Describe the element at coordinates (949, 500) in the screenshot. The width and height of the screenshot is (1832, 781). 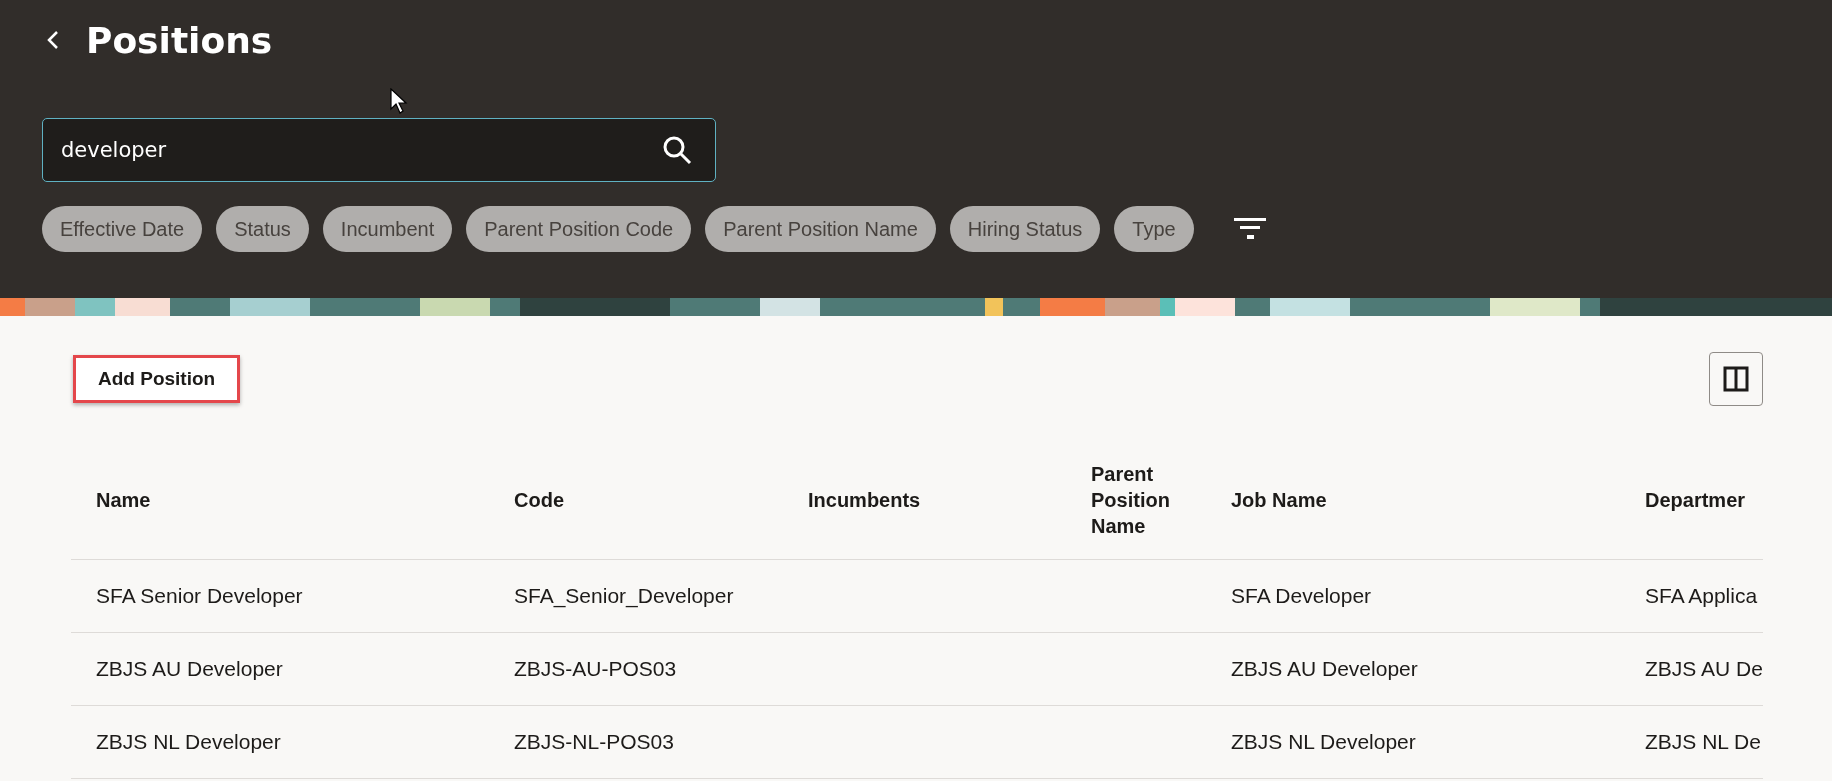
I see `column-header: Incumbents` at that location.